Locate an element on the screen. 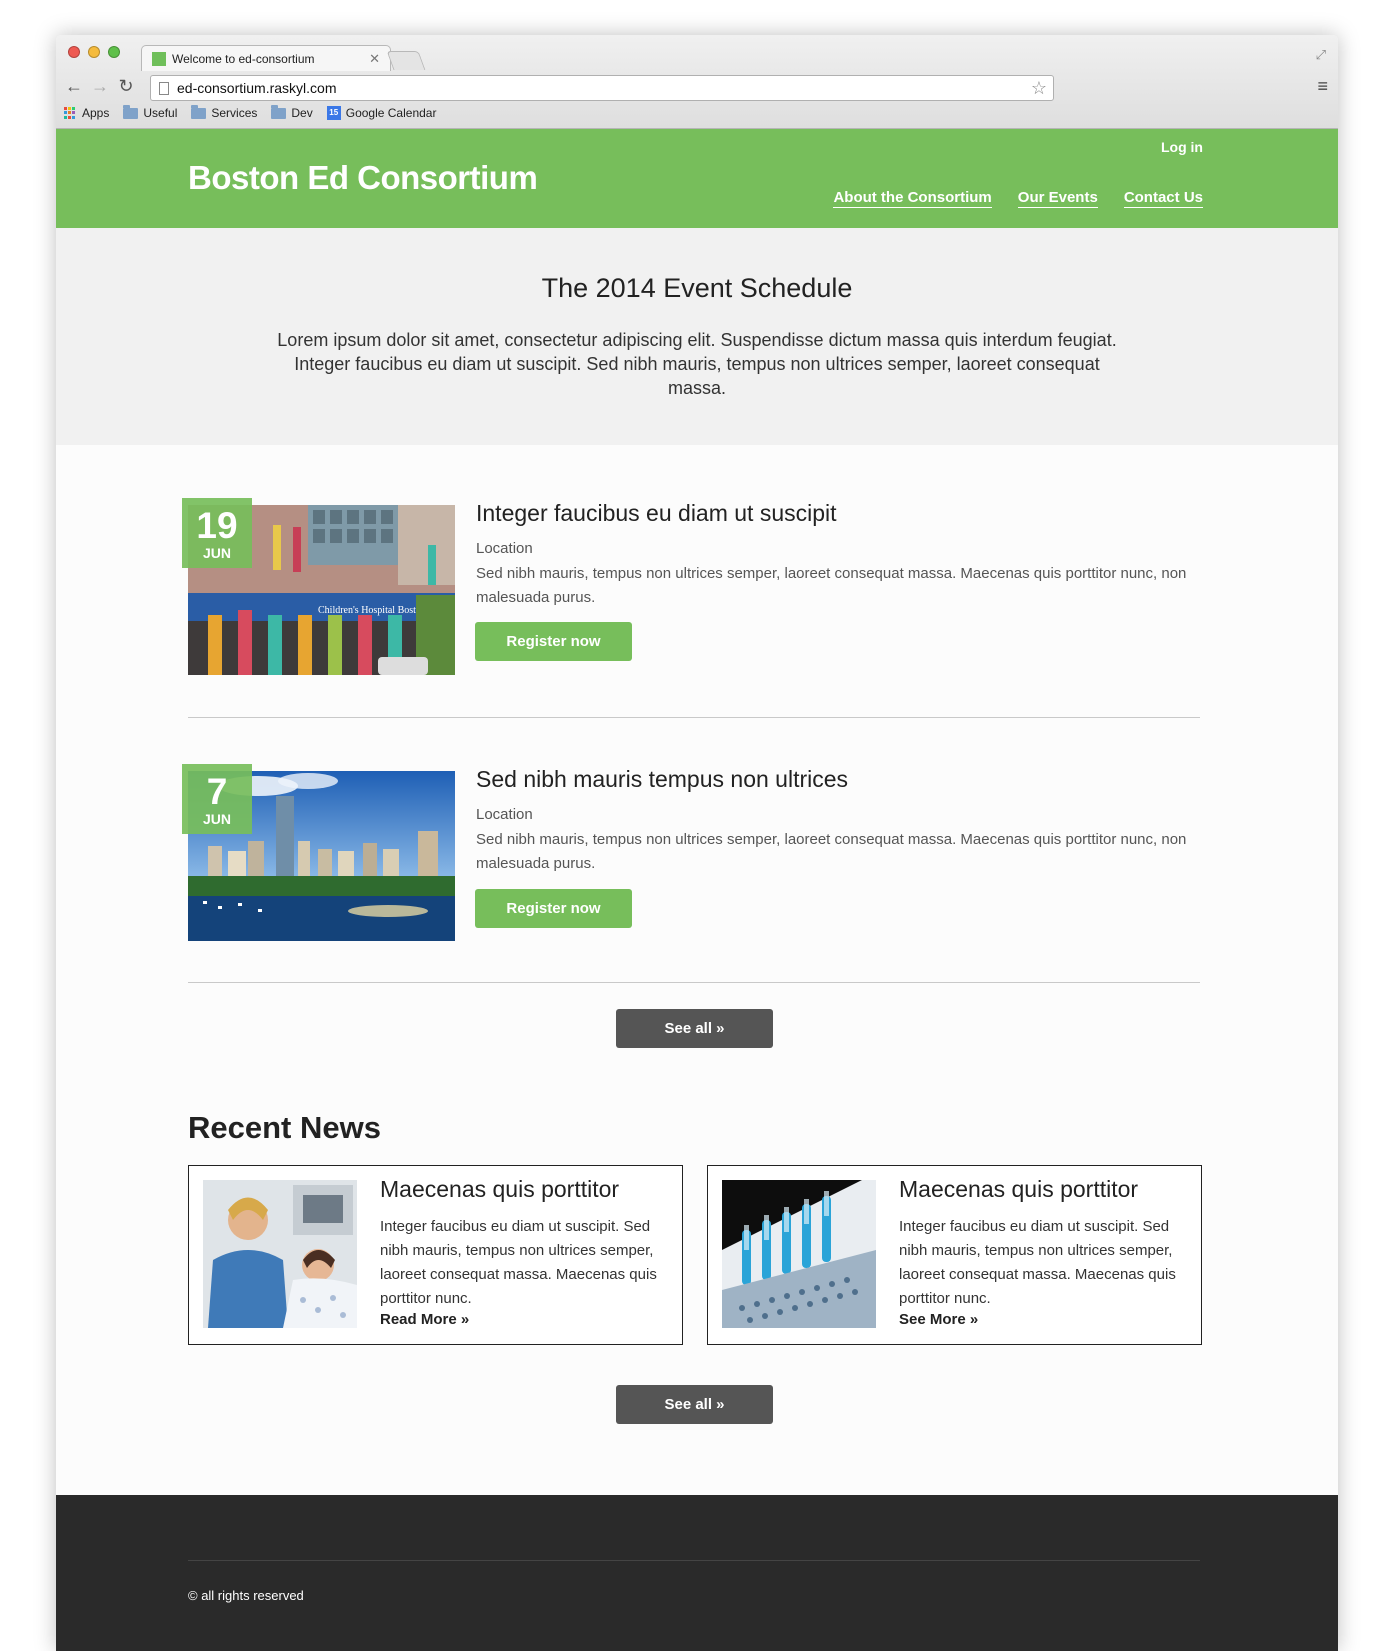 The height and width of the screenshot is (1651, 1394). event-title: Sed nibh mauris tempus non ultrices is located at coordinates (662, 779).